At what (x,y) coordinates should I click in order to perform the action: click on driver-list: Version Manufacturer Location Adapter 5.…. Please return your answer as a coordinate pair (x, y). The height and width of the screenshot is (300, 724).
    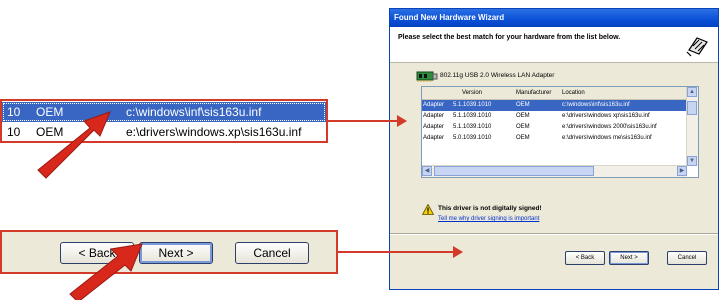
    Looking at the image, I should click on (560, 132).